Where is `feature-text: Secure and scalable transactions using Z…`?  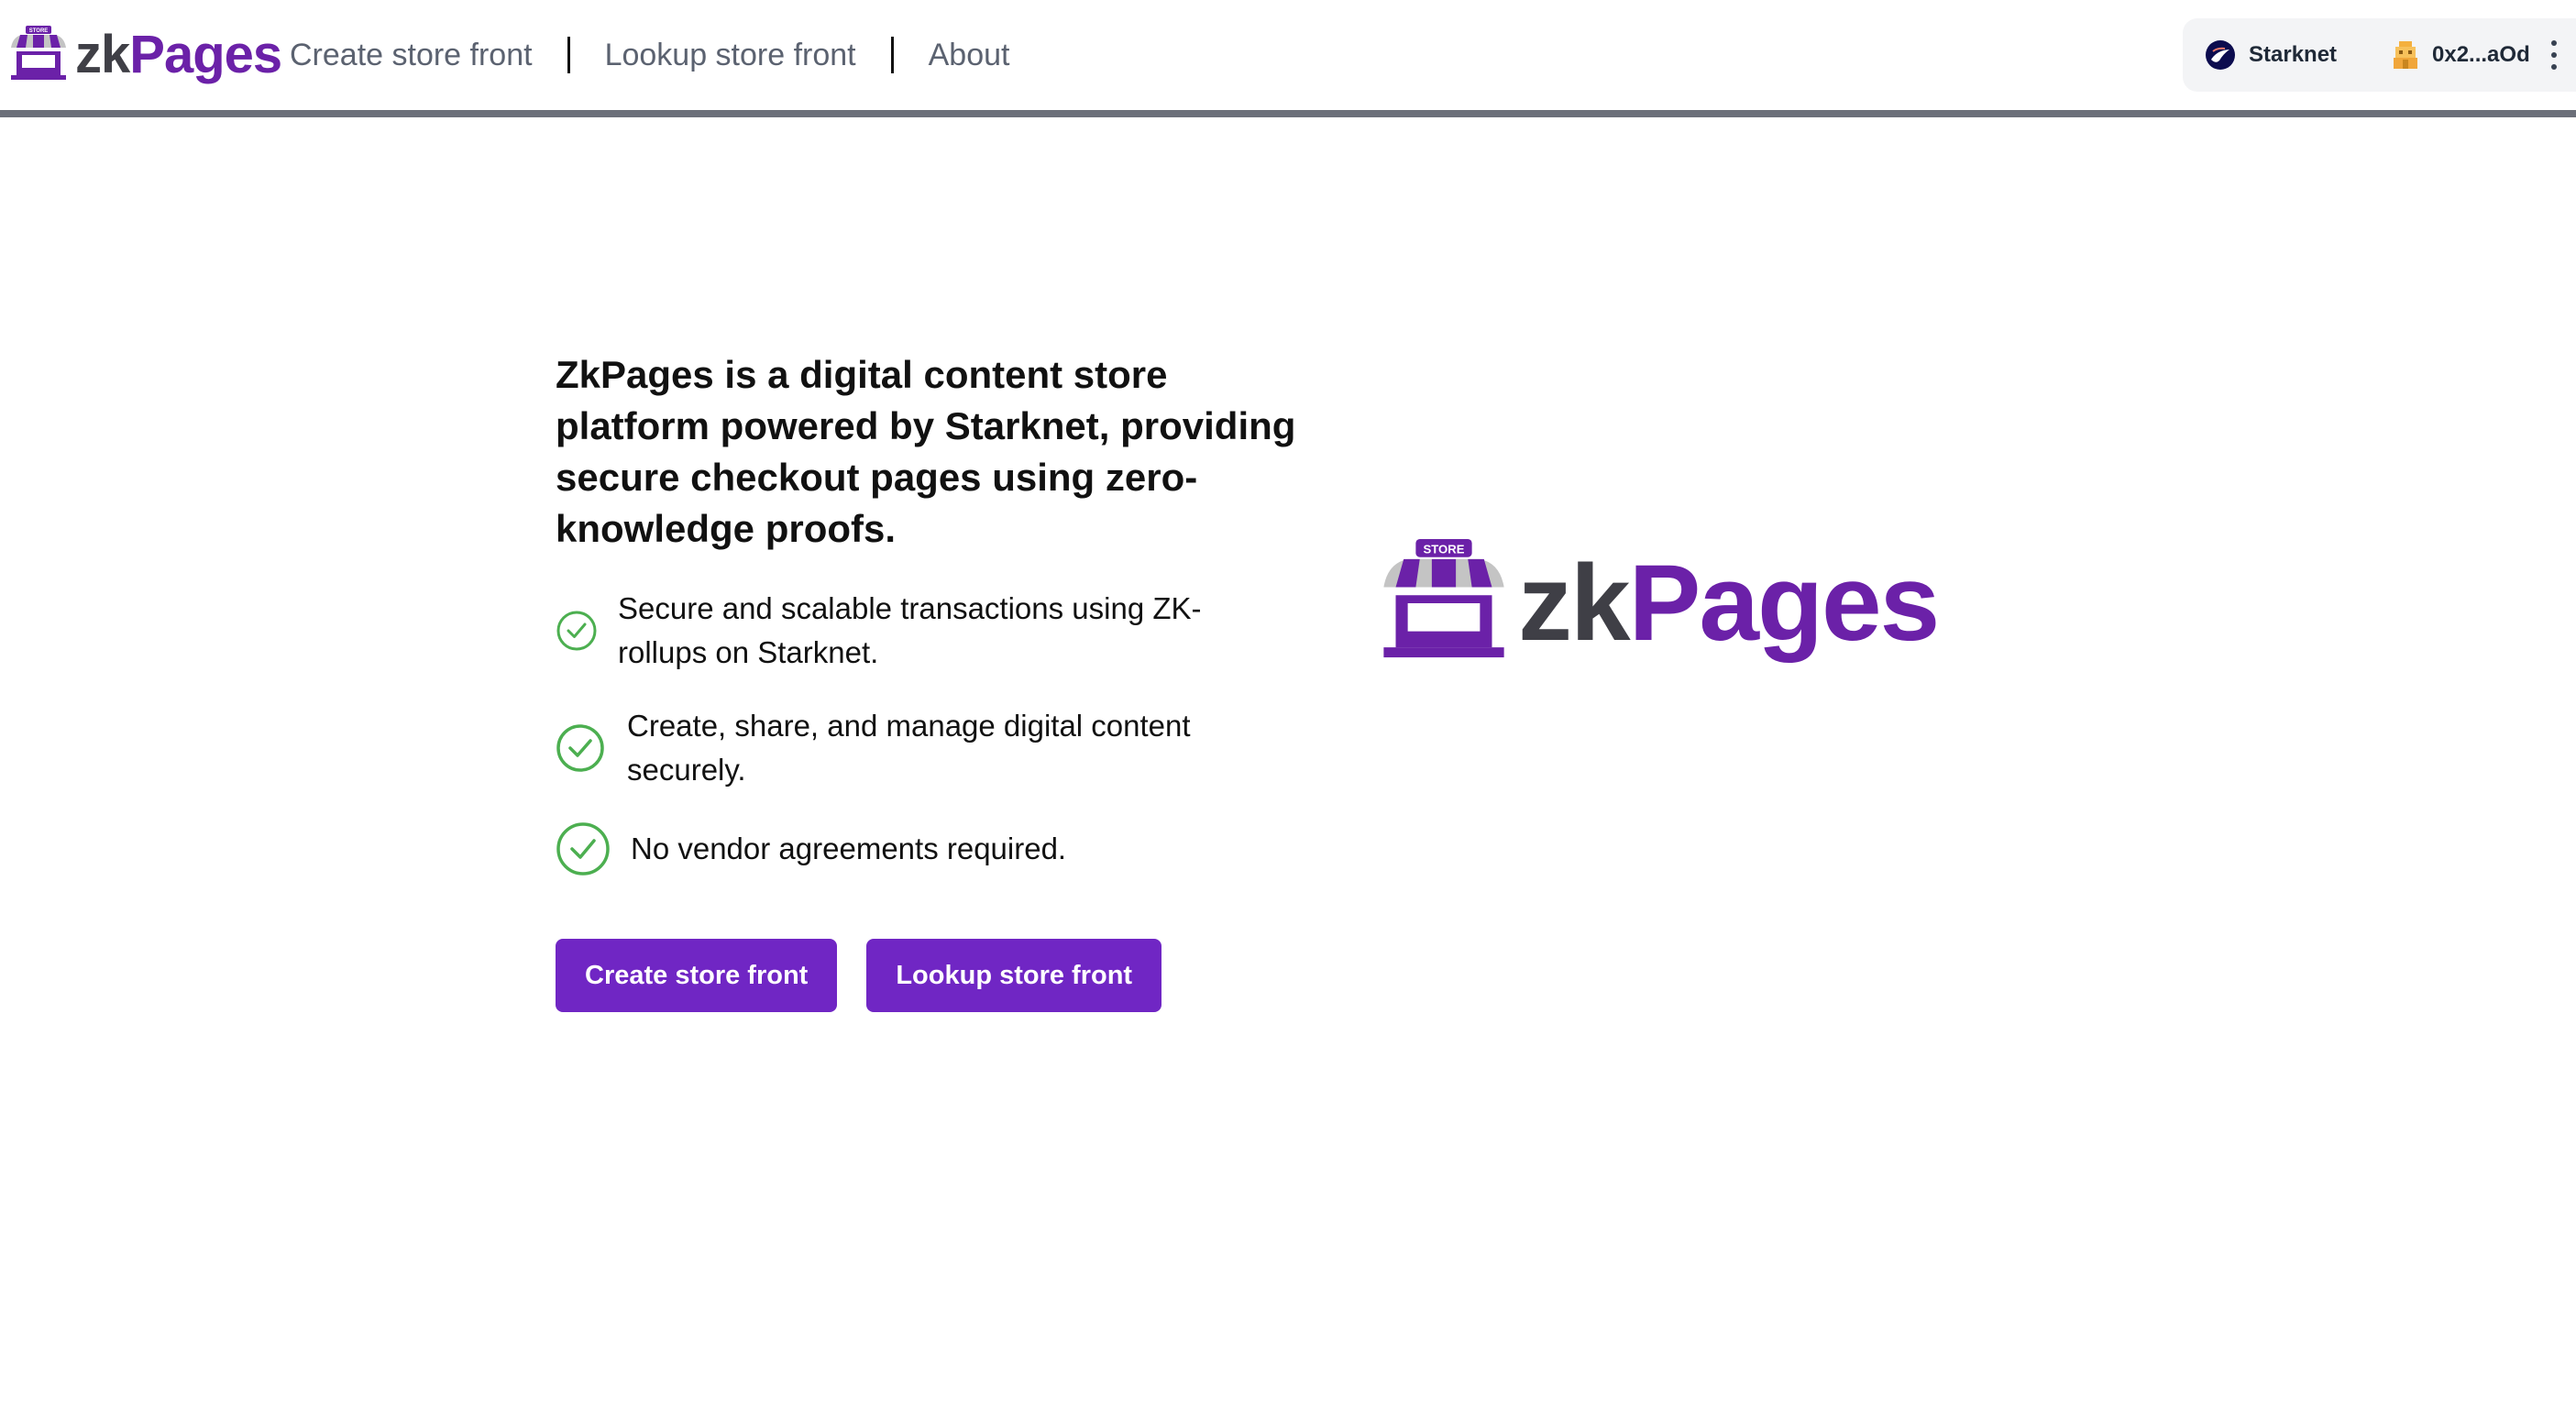
feature-text: Secure and scalable transactions using Z… is located at coordinates (910, 630).